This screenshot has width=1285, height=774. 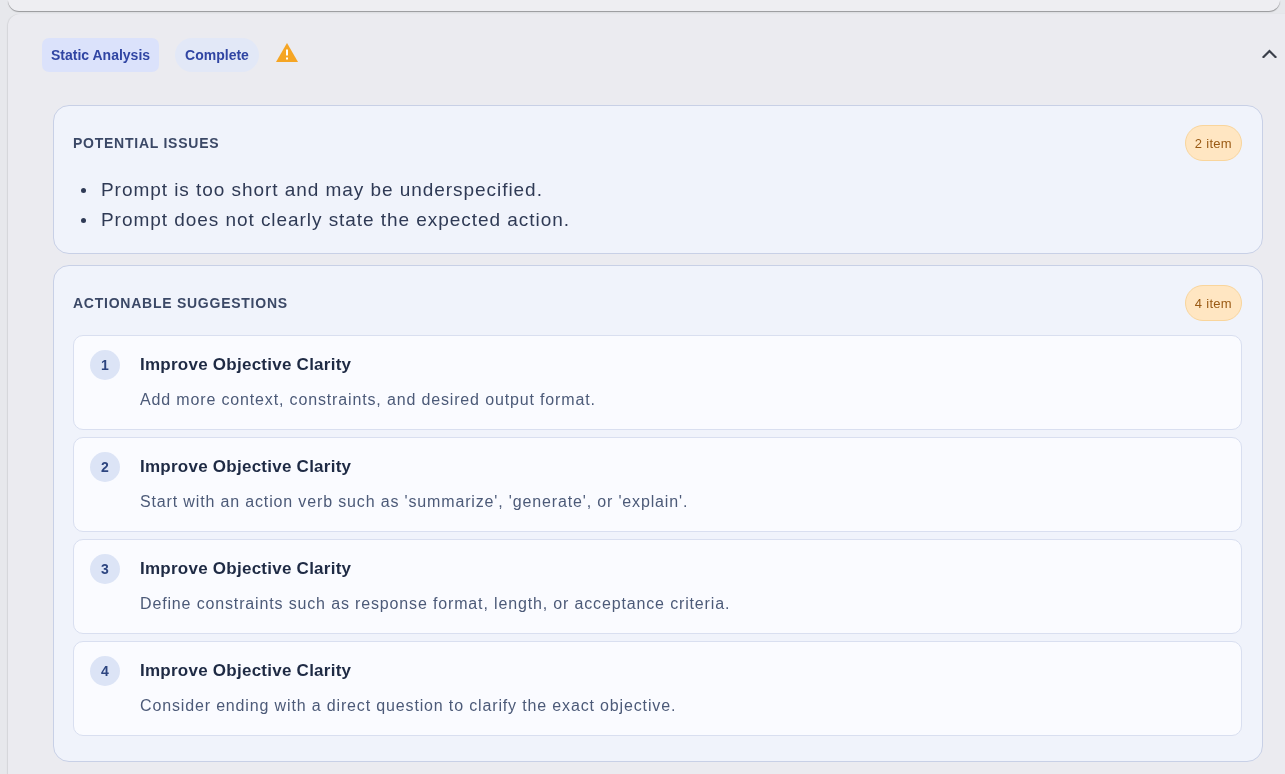 I want to click on suggestion-text: Consider ending with a direct question to clarify the exact objective., so click(x=408, y=706).